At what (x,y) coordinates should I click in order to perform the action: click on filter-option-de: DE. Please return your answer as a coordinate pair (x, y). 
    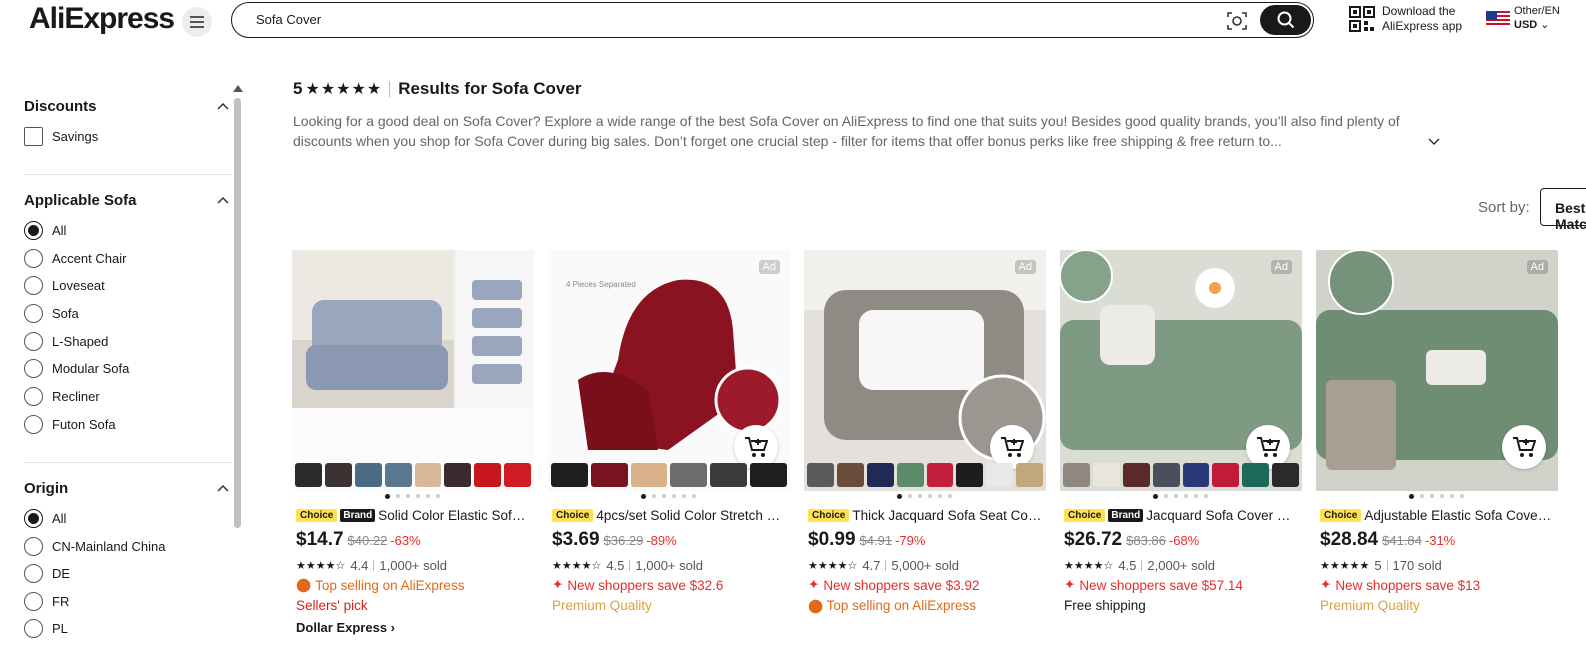
    Looking at the image, I should click on (47, 573).